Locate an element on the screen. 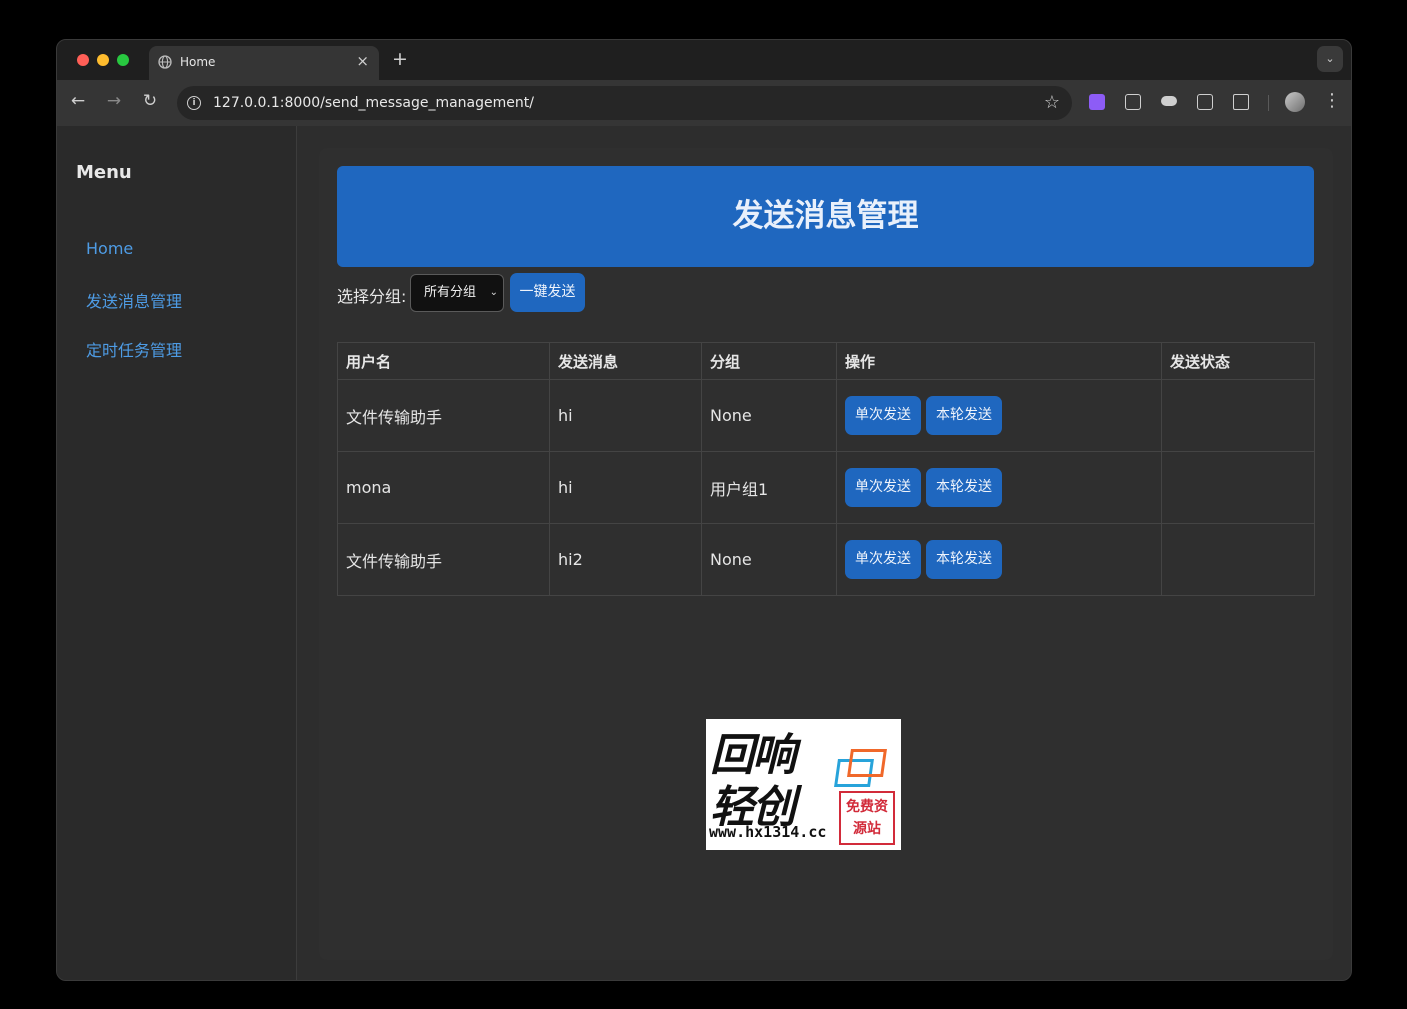  column-header-status: 发送状态 is located at coordinates (1238, 361).